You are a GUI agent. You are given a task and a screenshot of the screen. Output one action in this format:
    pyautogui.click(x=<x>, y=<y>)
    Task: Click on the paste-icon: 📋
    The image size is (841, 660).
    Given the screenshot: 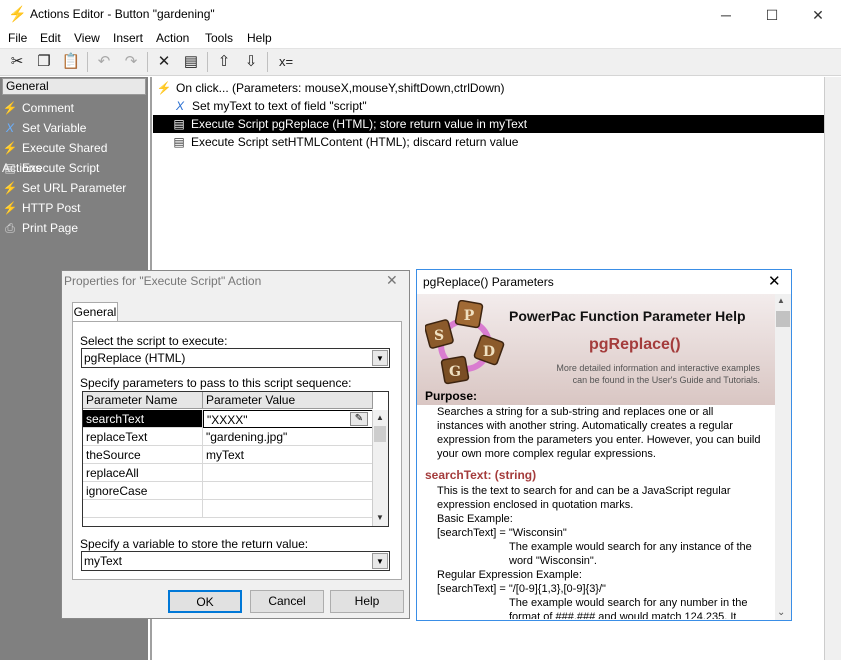 What is the action you would take?
    pyautogui.click(x=71, y=62)
    